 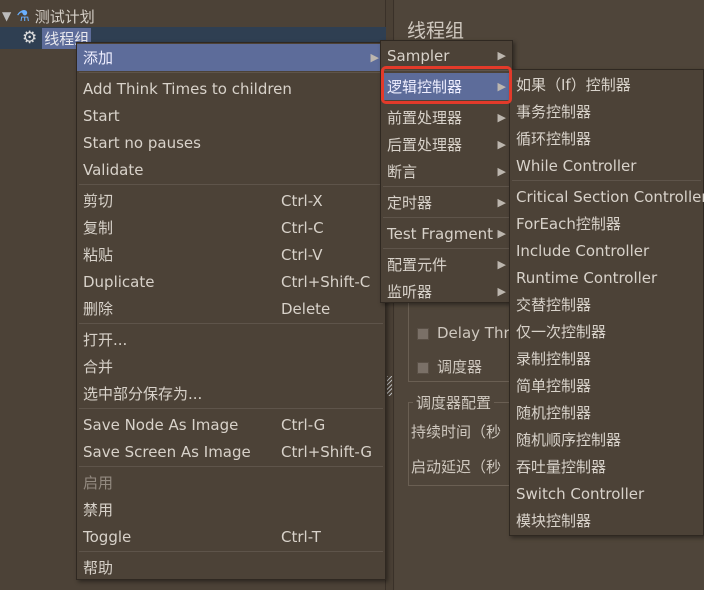 I want to click on menu-item: Runtime Controller, so click(x=606, y=277).